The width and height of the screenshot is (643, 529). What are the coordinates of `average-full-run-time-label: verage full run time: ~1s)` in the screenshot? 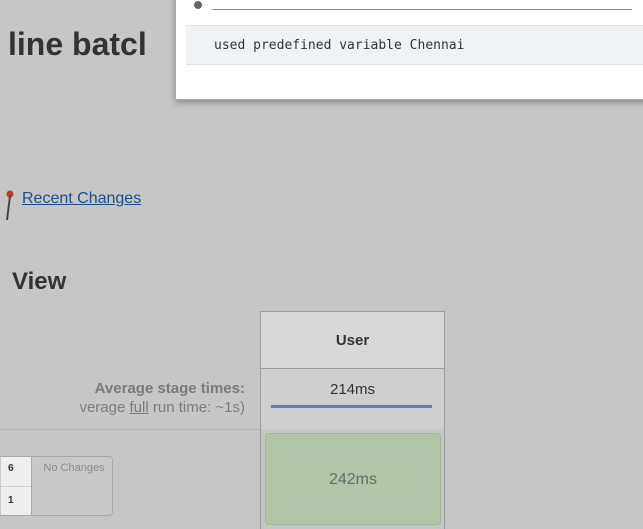 It's located at (162, 407).